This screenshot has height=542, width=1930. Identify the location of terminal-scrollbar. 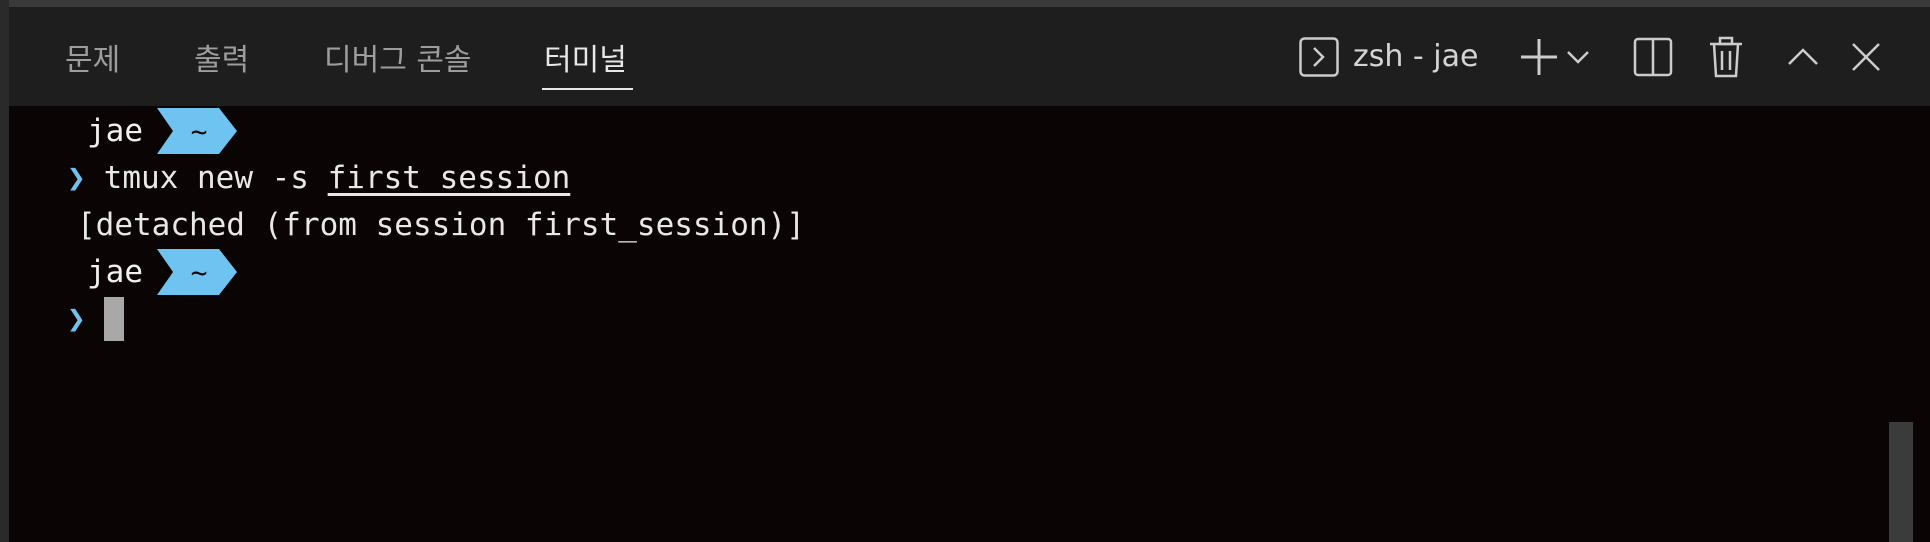
(1901, 482).